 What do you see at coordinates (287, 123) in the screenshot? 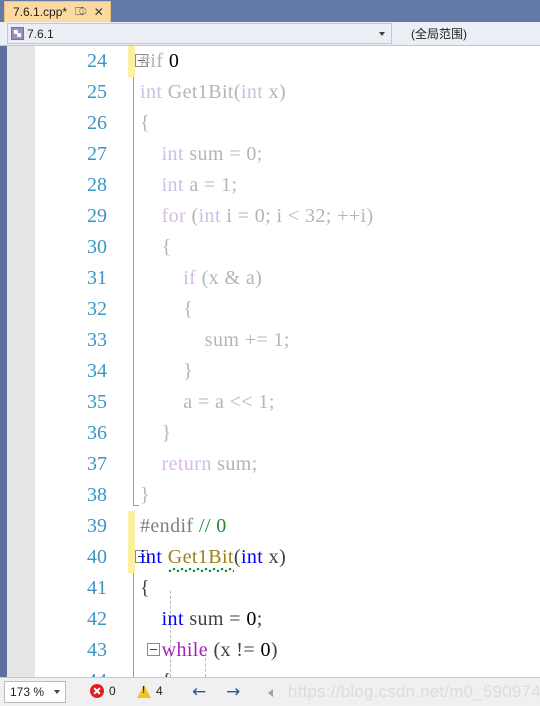
I see `code-line: 26 {` at bounding box center [287, 123].